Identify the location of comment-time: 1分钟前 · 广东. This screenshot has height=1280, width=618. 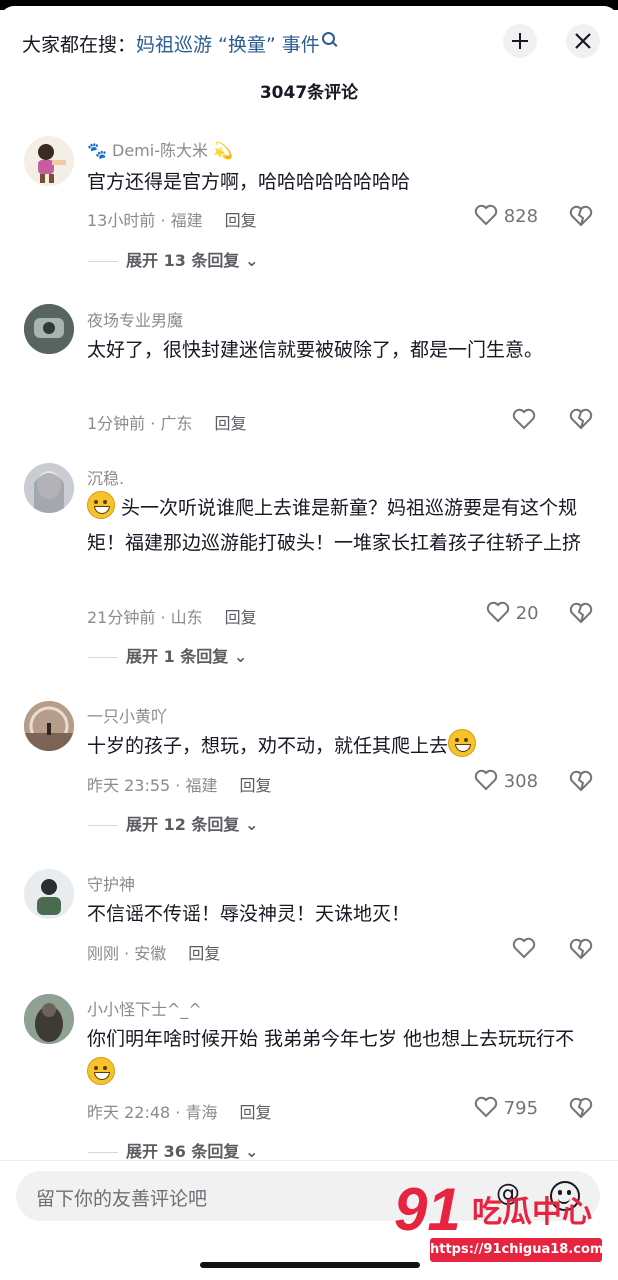
(140, 423).